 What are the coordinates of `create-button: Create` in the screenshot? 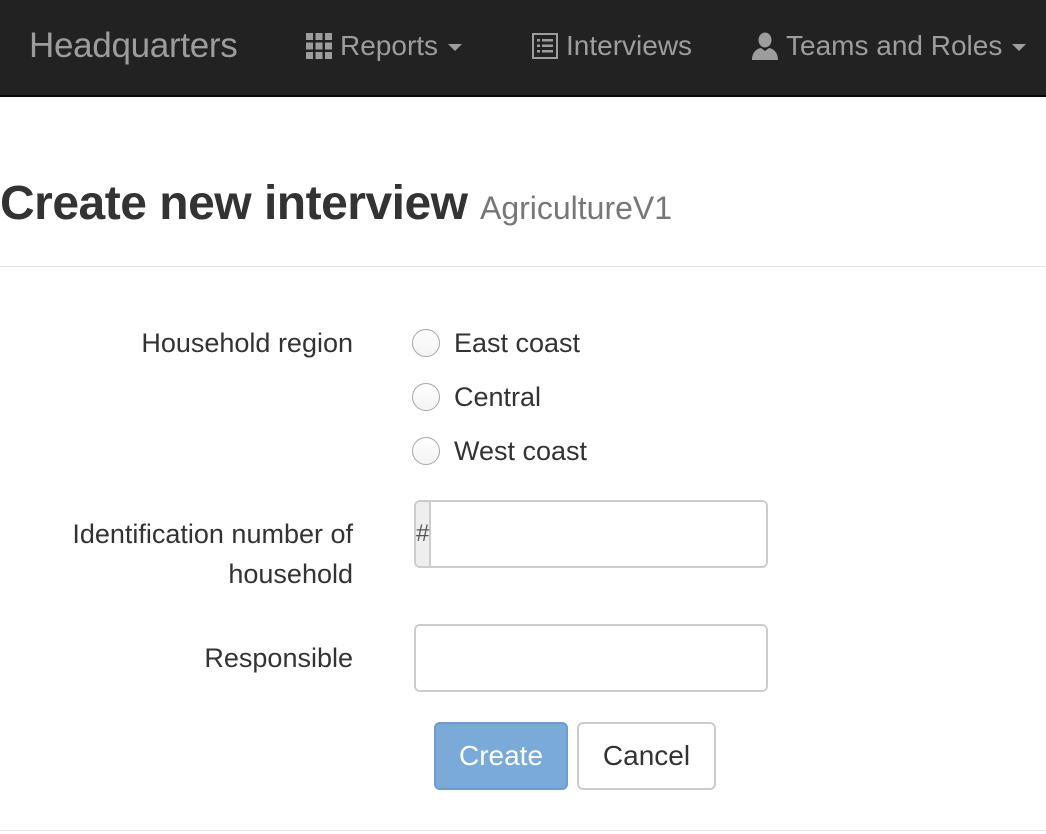 It's located at (501, 756).